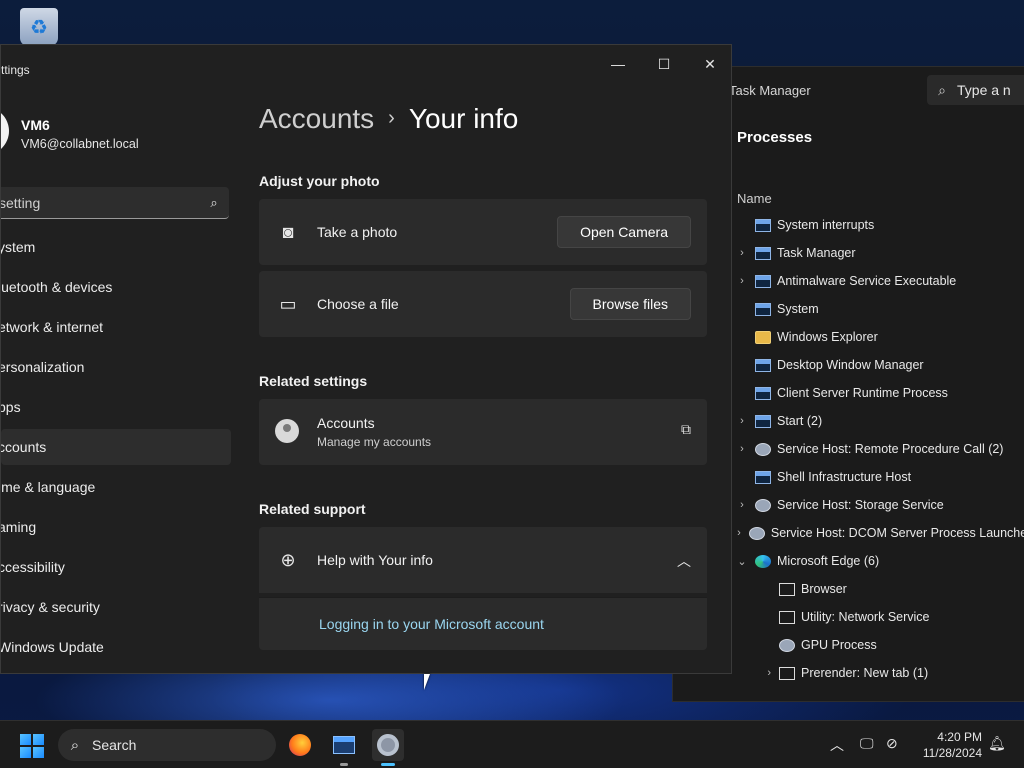 The image size is (1024, 768). I want to click on process-row: GPU Process, so click(876, 645).